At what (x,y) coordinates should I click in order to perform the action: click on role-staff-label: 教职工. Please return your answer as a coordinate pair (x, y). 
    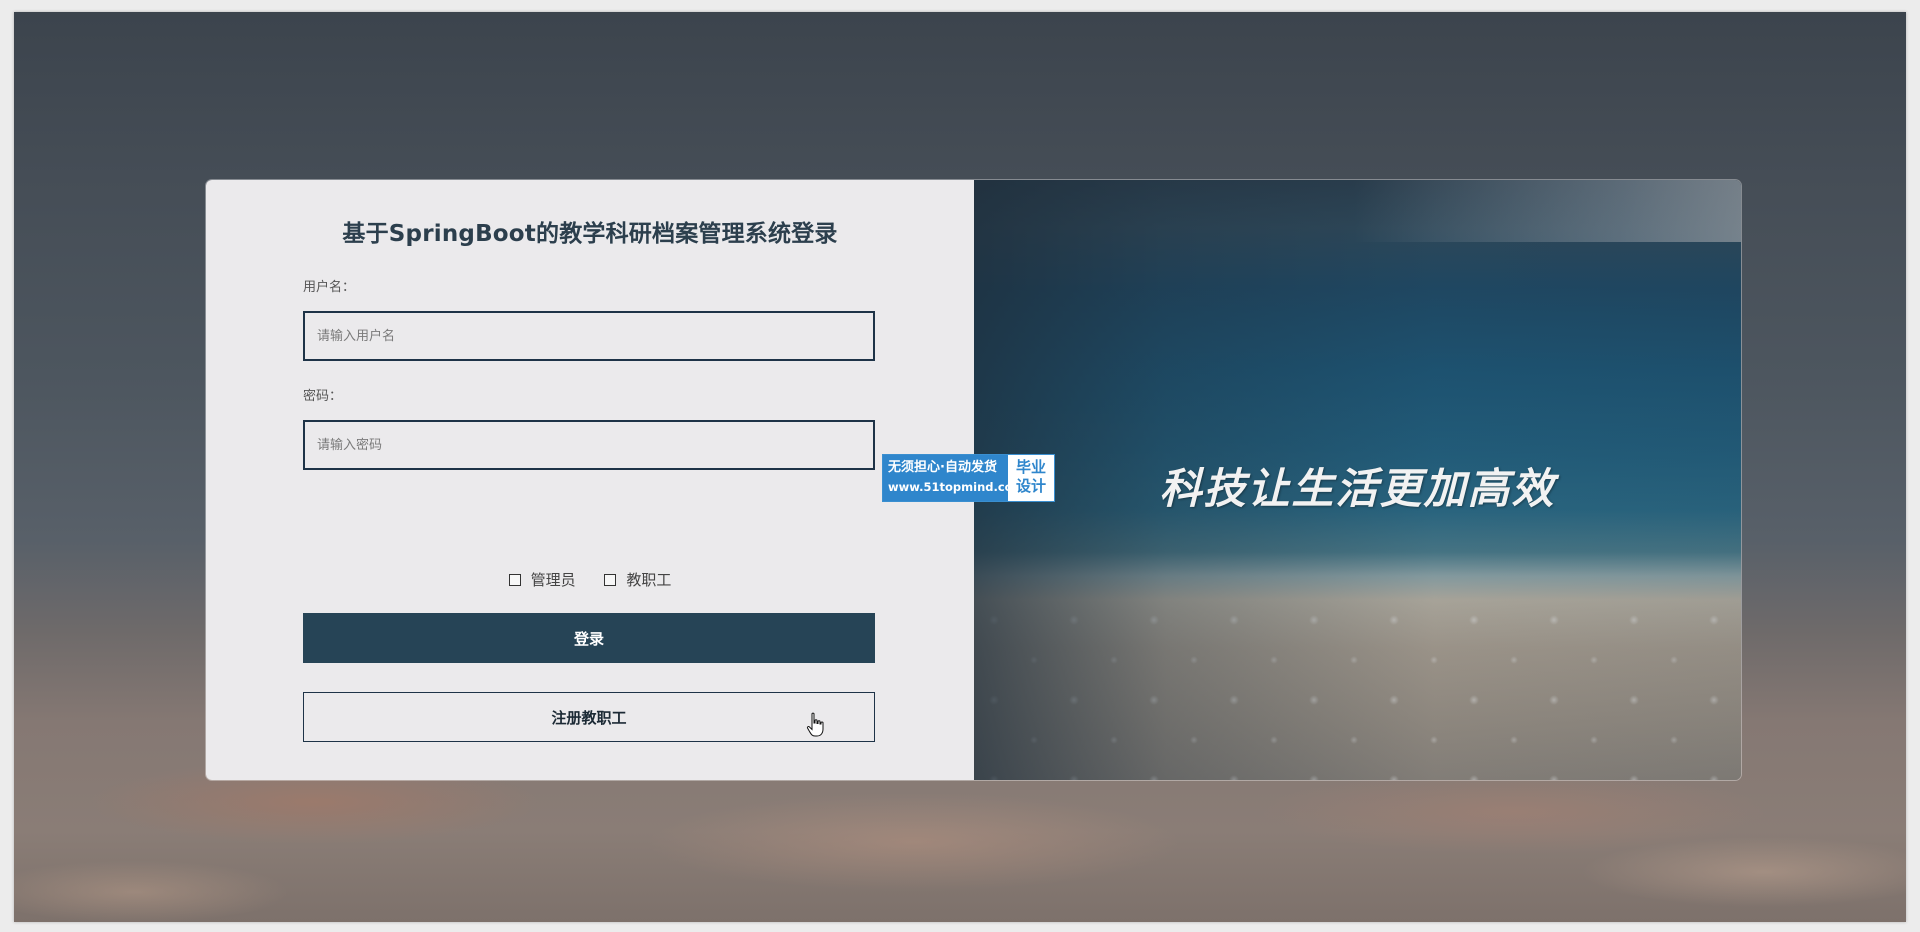
    Looking at the image, I should click on (649, 580).